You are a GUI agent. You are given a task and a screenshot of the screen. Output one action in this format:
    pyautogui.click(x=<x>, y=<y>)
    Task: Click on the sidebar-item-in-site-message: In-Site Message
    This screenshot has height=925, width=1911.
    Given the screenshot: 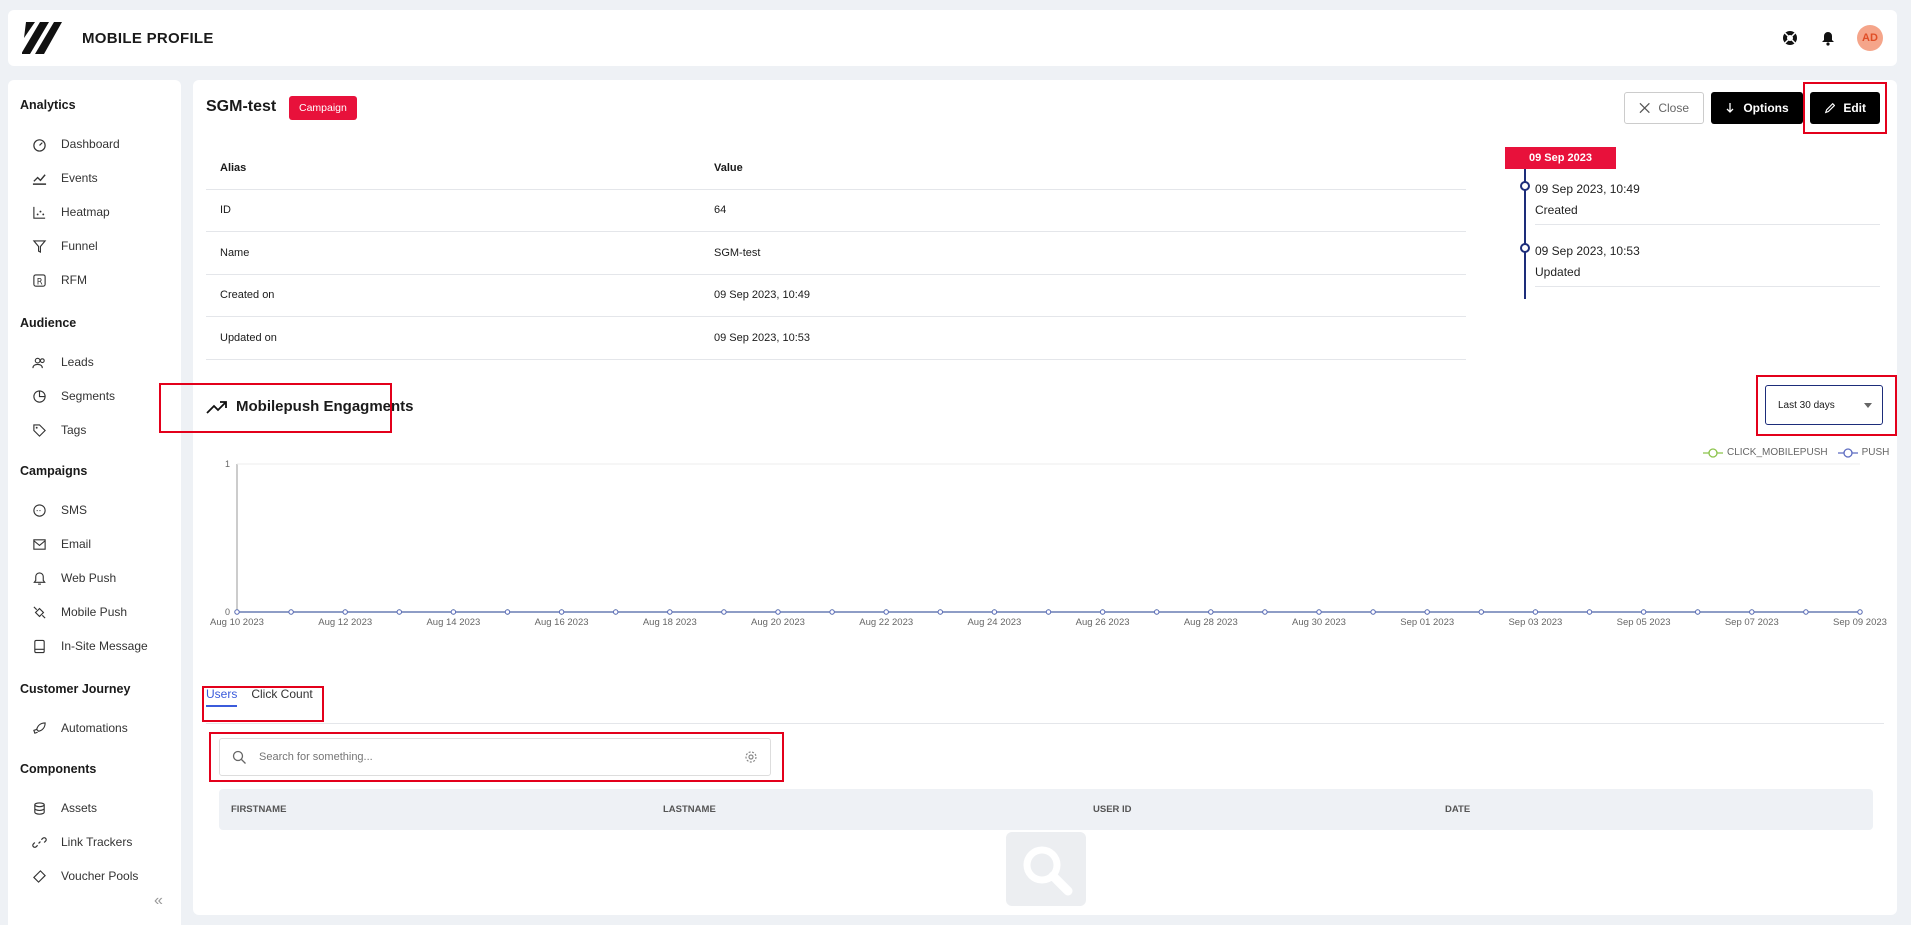 What is the action you would take?
    pyautogui.click(x=90, y=646)
    